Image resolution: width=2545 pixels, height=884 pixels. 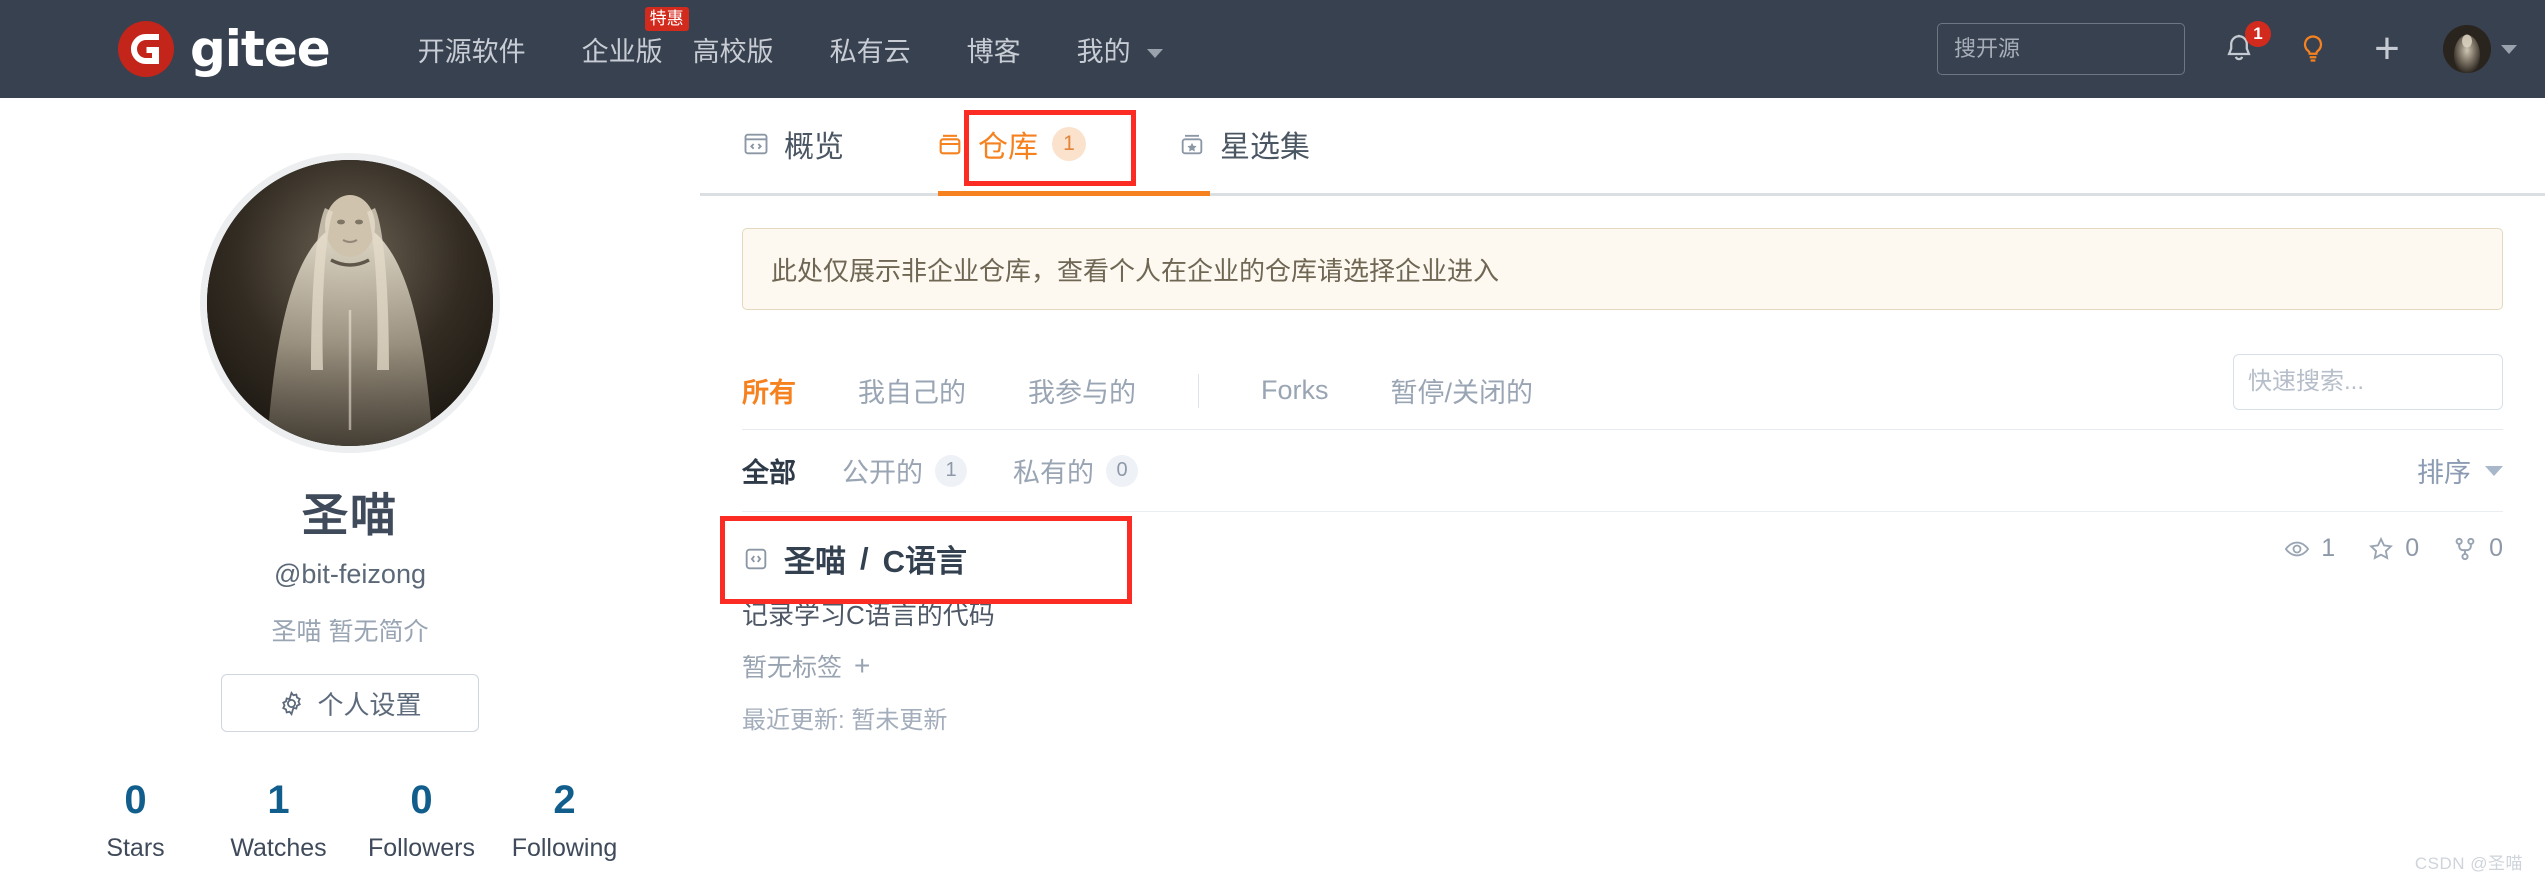 I want to click on repository-filter-bar: 所有 我自己的 我参与的 Forks 暂停/关闭的, so click(x=1643, y=391).